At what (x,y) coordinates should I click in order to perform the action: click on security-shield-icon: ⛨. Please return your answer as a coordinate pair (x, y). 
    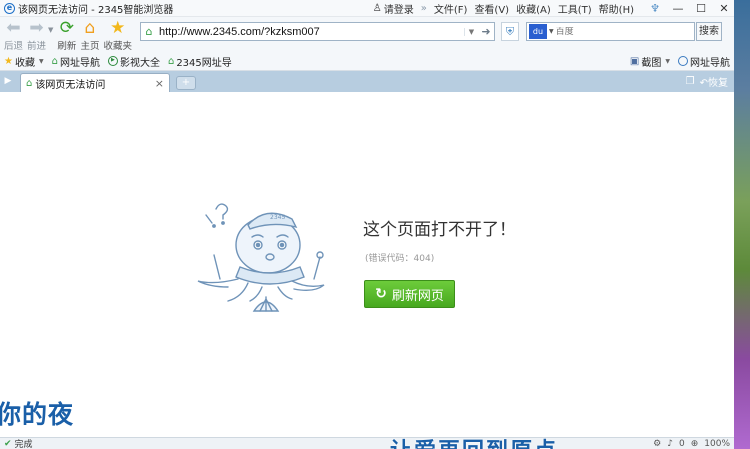
    Looking at the image, I should click on (509, 31).